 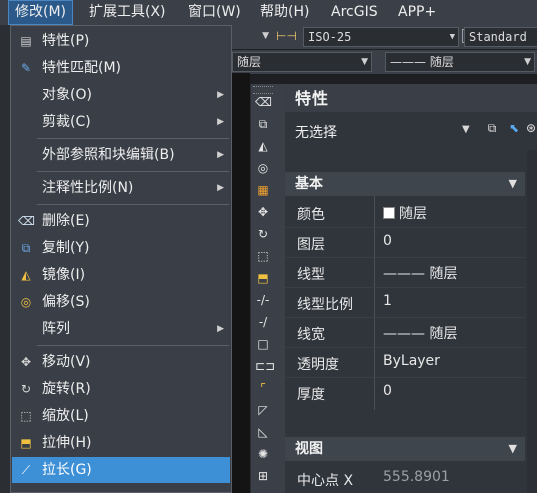 I want to click on menu-item-label: 移动(V), so click(x=66, y=362).